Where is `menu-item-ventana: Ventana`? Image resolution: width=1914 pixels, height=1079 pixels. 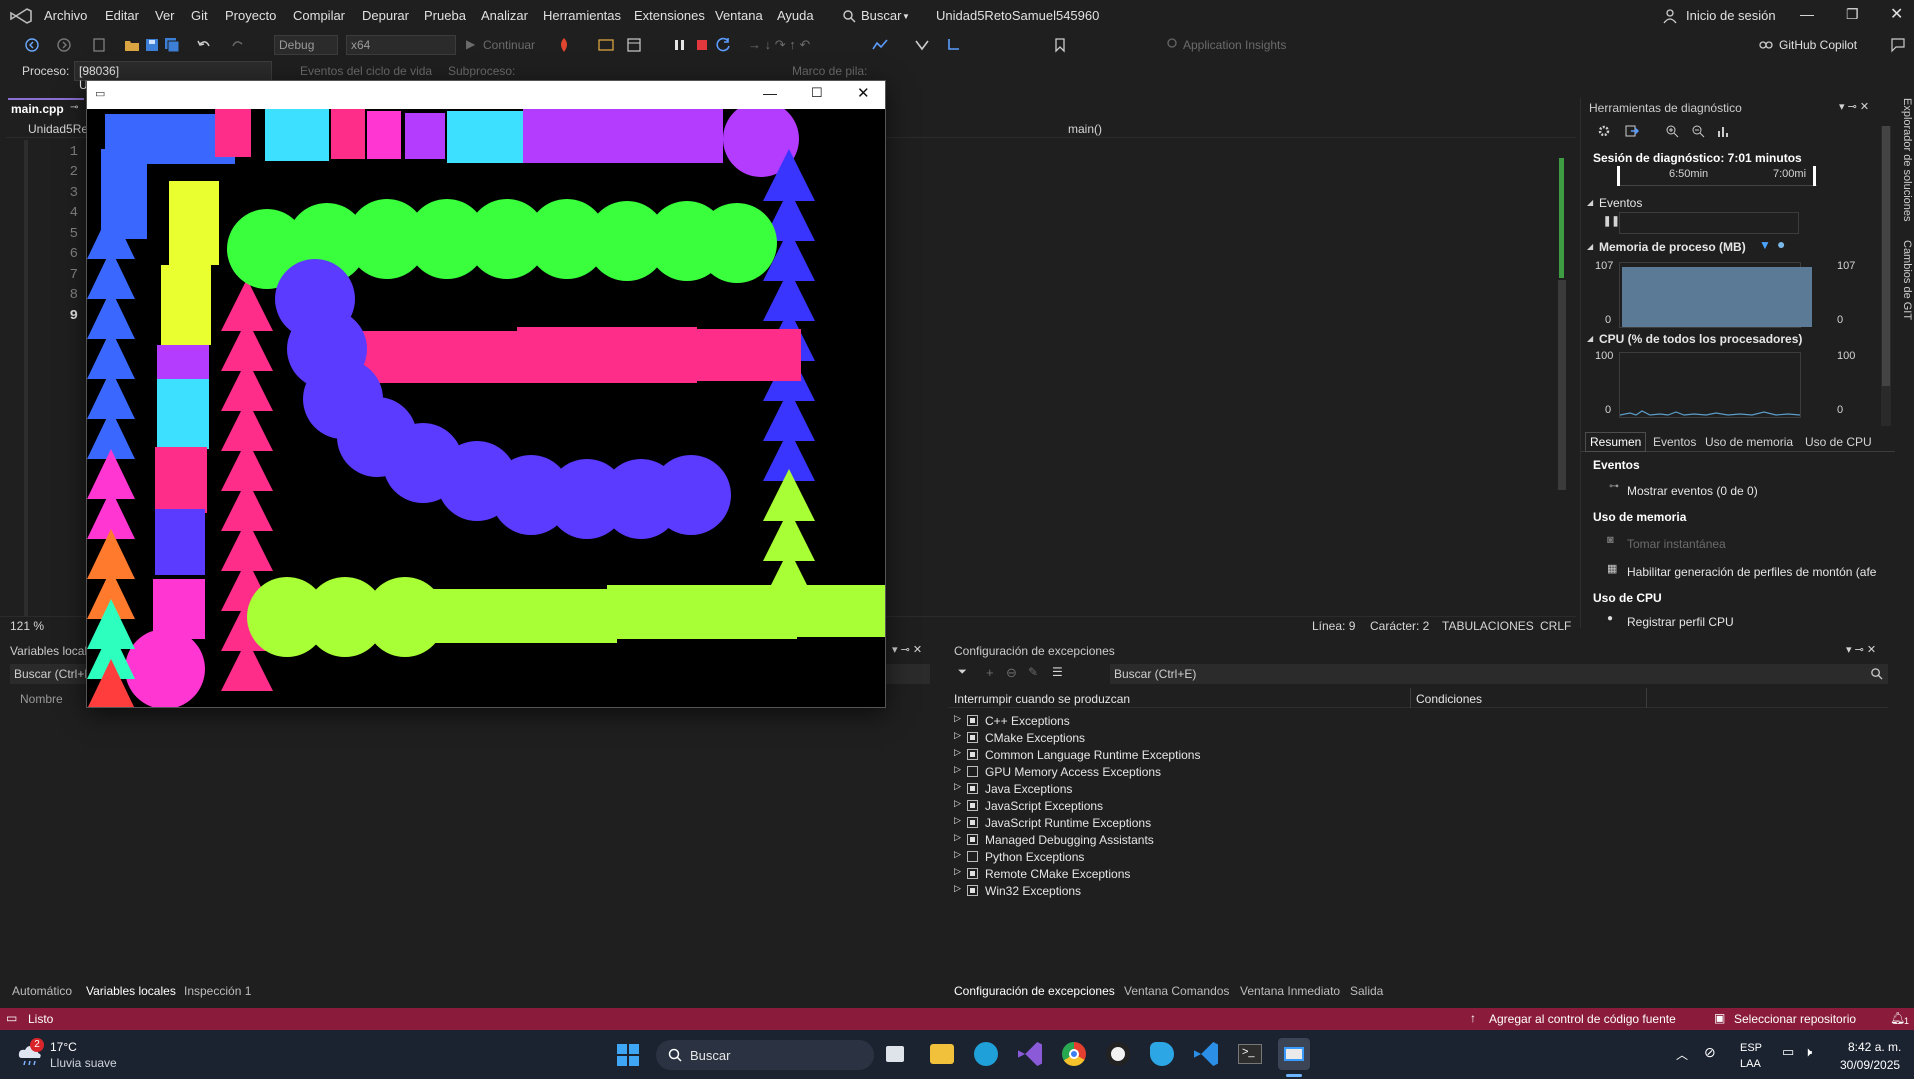 menu-item-ventana: Ventana is located at coordinates (739, 15).